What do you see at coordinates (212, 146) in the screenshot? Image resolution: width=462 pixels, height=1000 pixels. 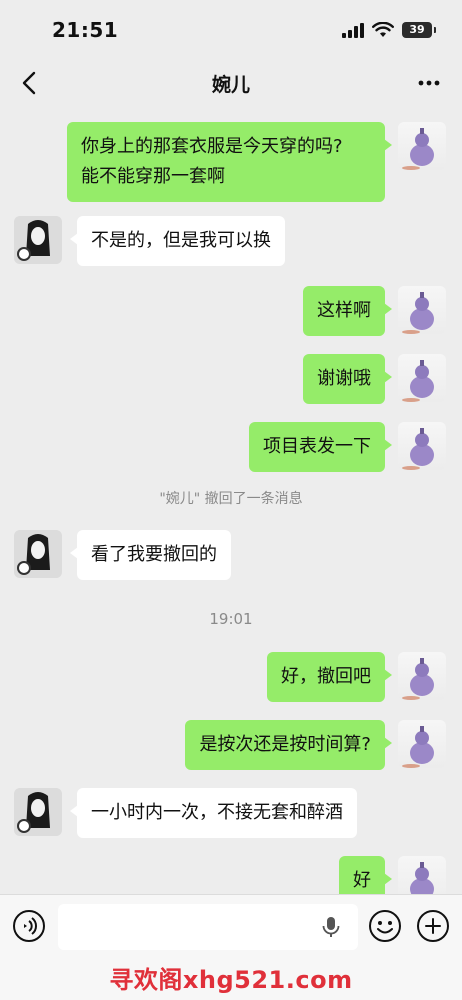 I see `message-text: 你身上的那套衣服是今天穿的吗?` at bounding box center [212, 146].